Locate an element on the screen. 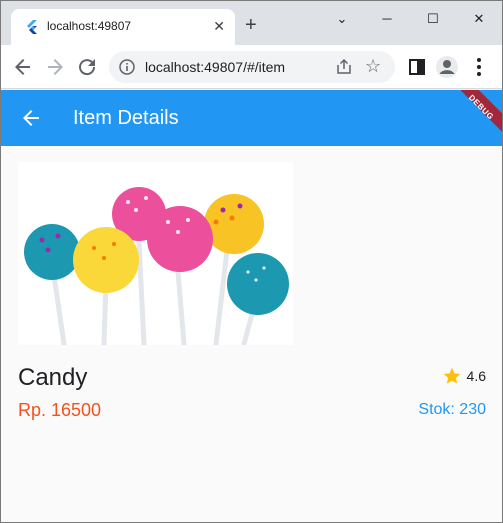 The height and width of the screenshot is (523, 503). minimize-icon: ─ is located at coordinates (387, 19).